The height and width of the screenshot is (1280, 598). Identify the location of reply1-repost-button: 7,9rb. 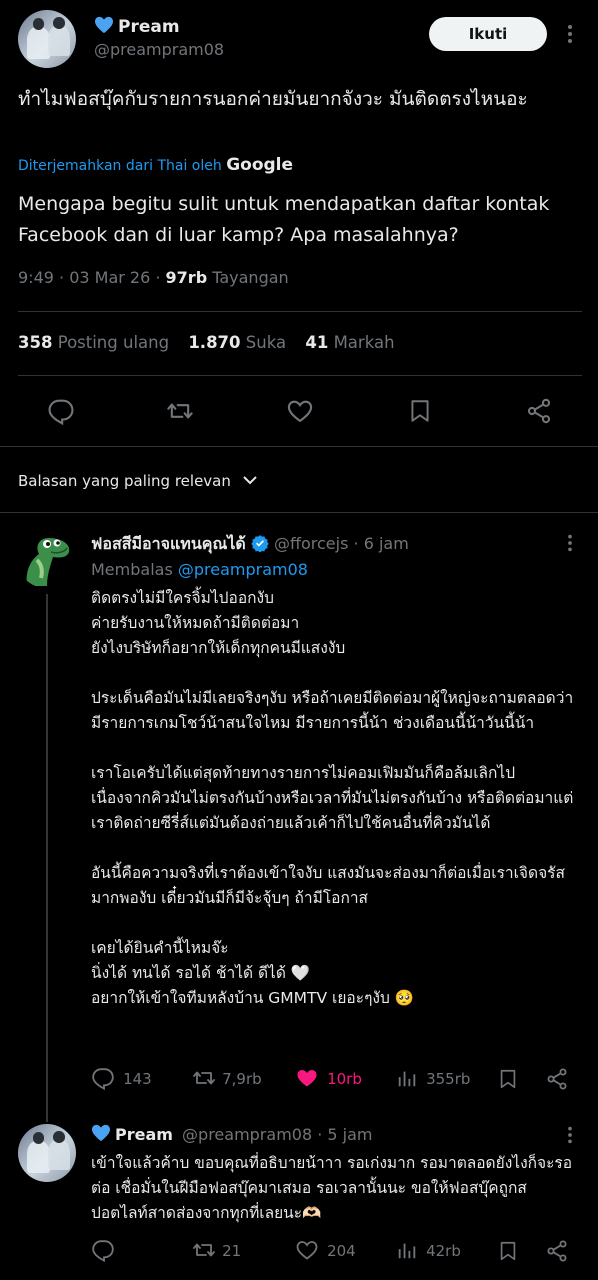
(226, 1078).